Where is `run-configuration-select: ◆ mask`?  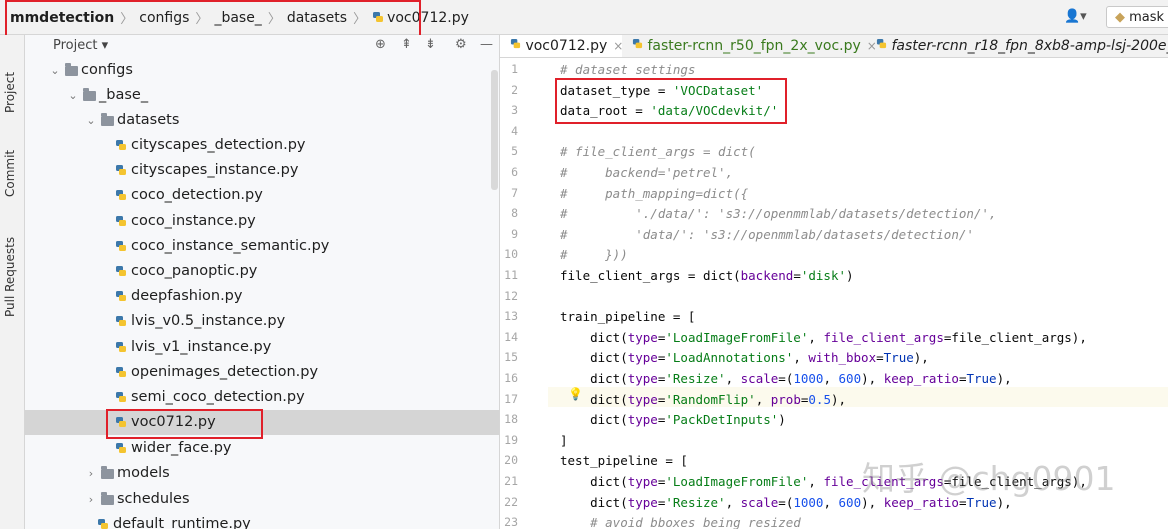 run-configuration-select: ◆ mask is located at coordinates (1137, 17).